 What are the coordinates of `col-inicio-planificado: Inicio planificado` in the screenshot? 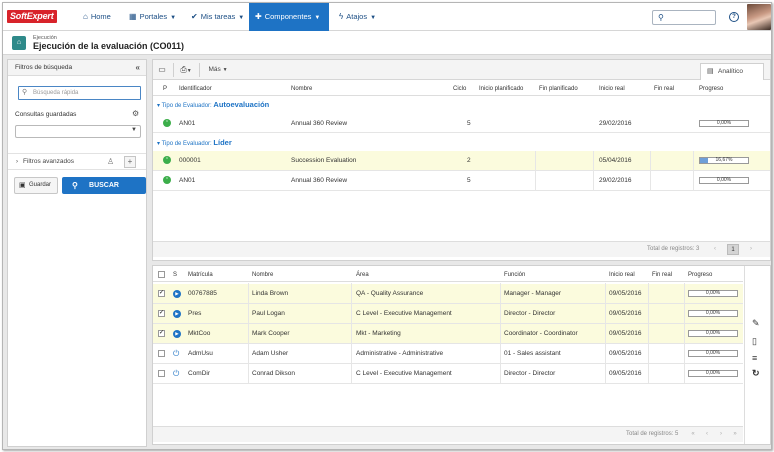 It's located at (501, 89).